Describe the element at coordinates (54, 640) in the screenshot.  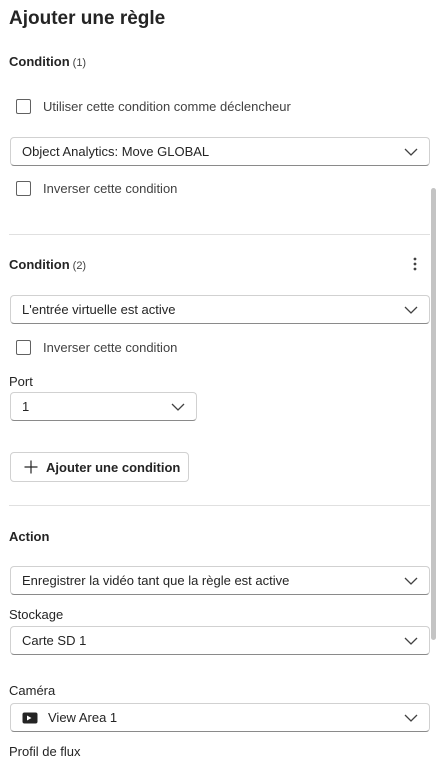
I see `storage-select-value: Carte SD 1` at that location.